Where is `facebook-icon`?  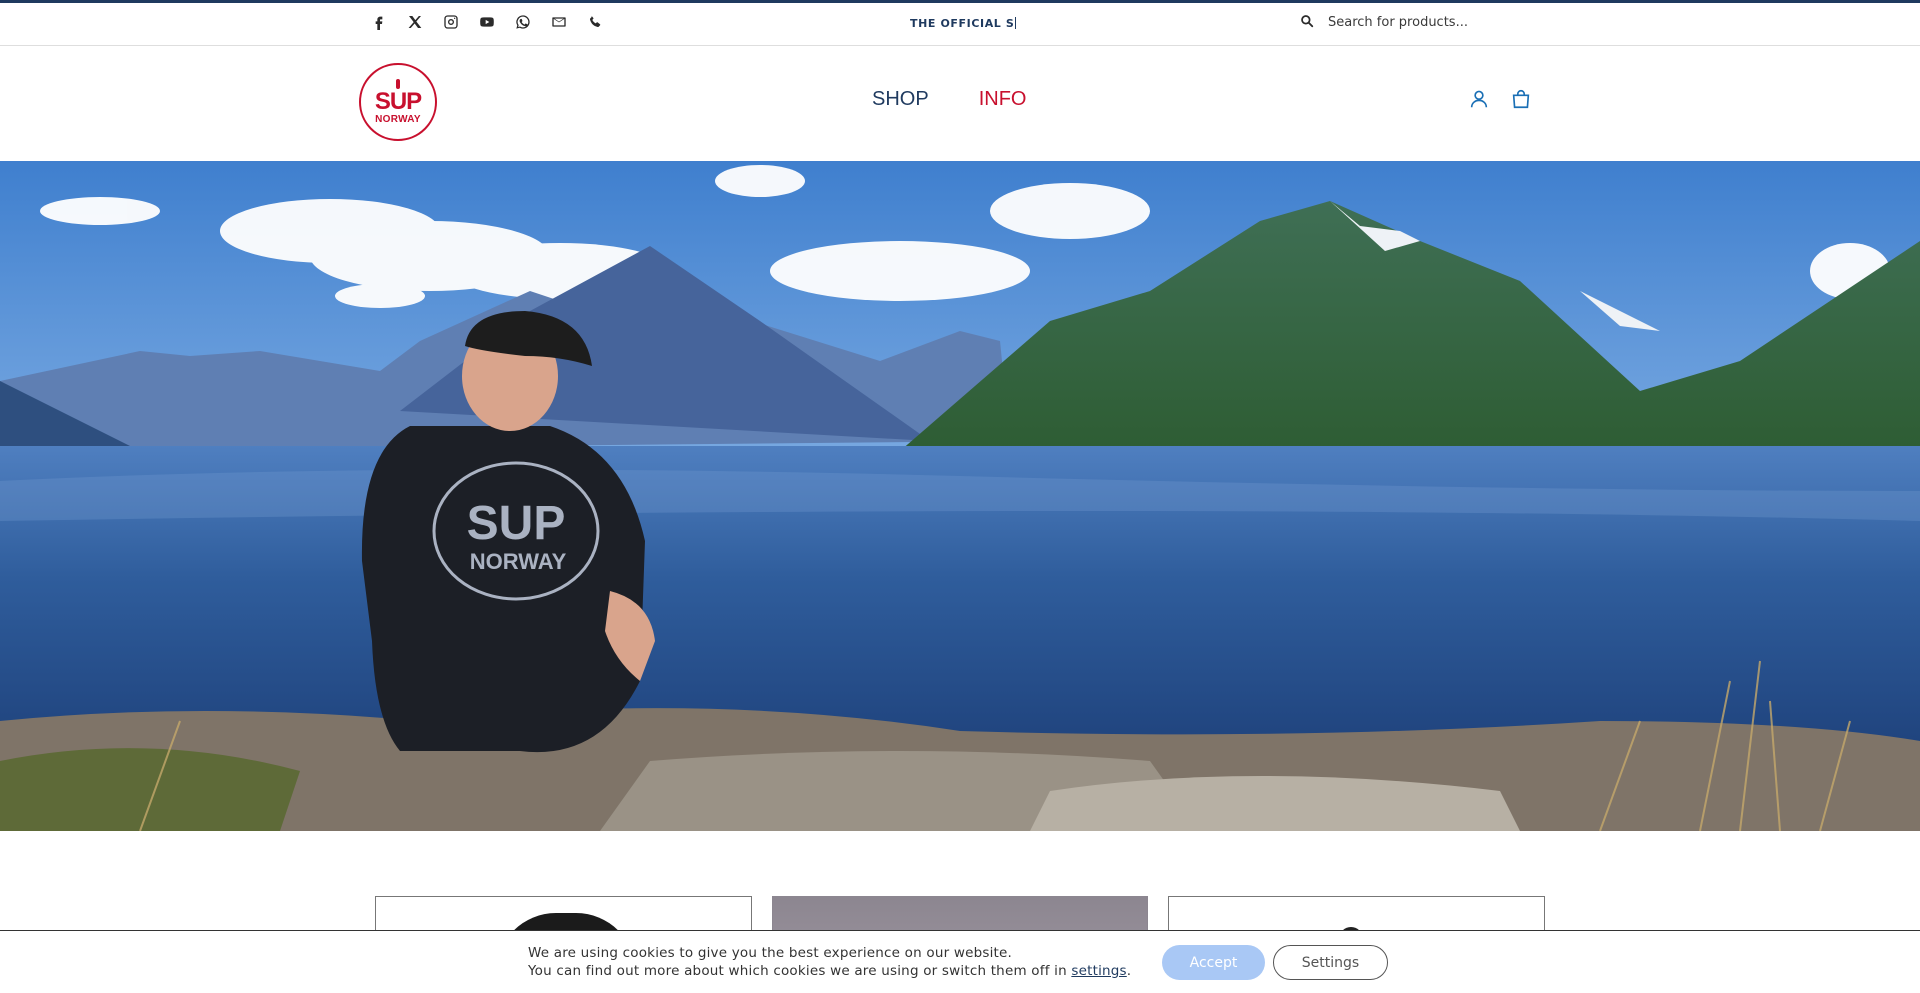
facebook-icon is located at coordinates (379, 22).